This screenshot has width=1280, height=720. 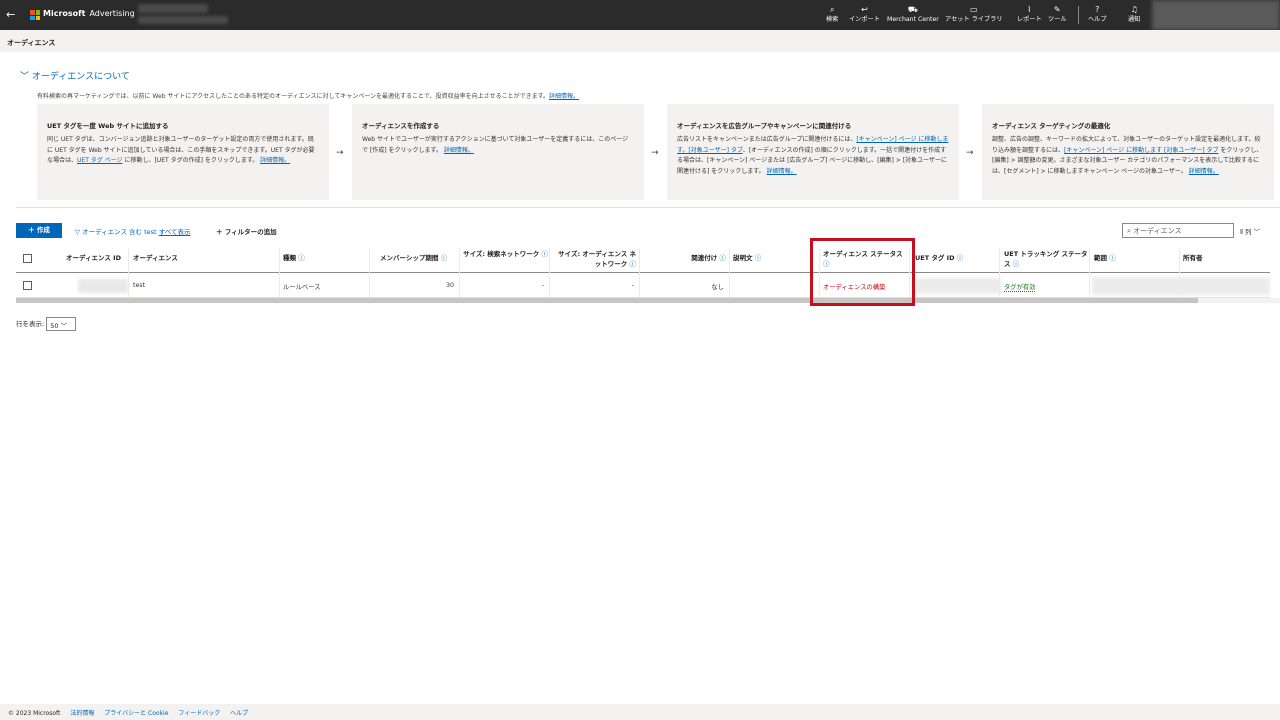 What do you see at coordinates (1029, 9) in the screenshot?
I see `chart-icon: ⌇` at bounding box center [1029, 9].